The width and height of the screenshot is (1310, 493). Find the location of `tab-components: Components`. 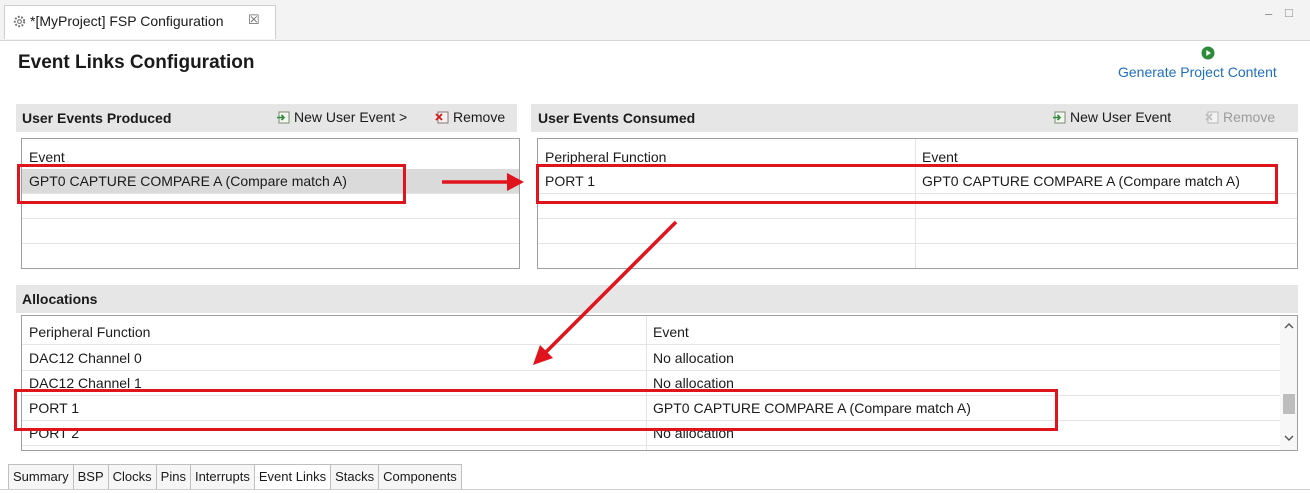

tab-components: Components is located at coordinates (420, 477).